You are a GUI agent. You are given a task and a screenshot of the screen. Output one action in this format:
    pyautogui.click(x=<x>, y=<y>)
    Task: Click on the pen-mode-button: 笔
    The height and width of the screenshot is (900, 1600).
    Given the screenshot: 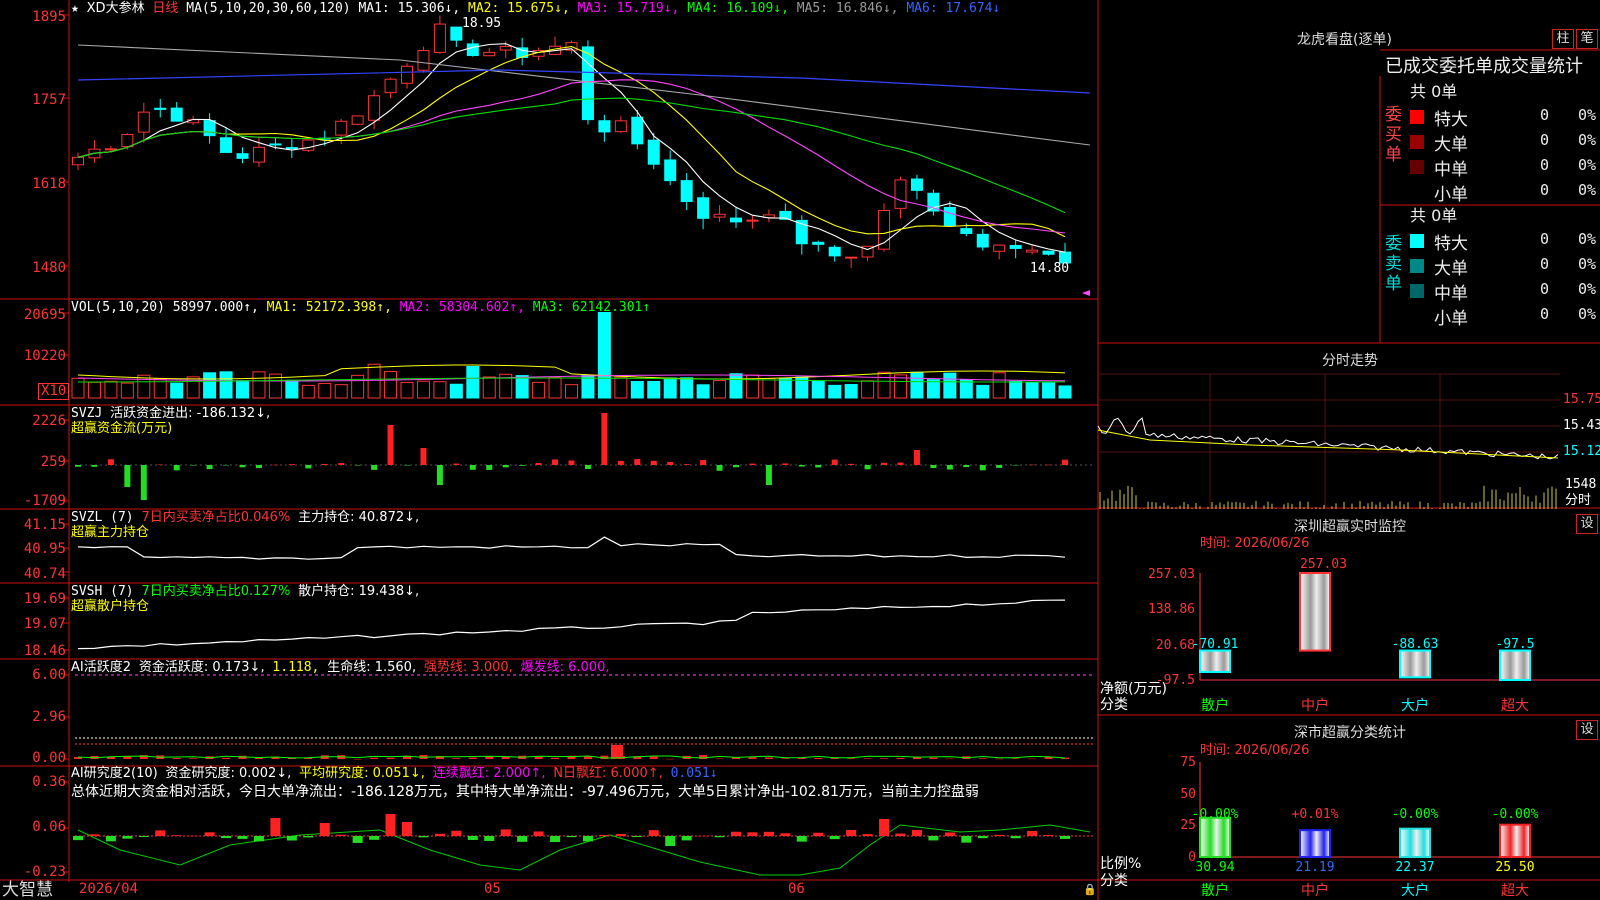 What is the action you would take?
    pyautogui.click(x=1587, y=39)
    